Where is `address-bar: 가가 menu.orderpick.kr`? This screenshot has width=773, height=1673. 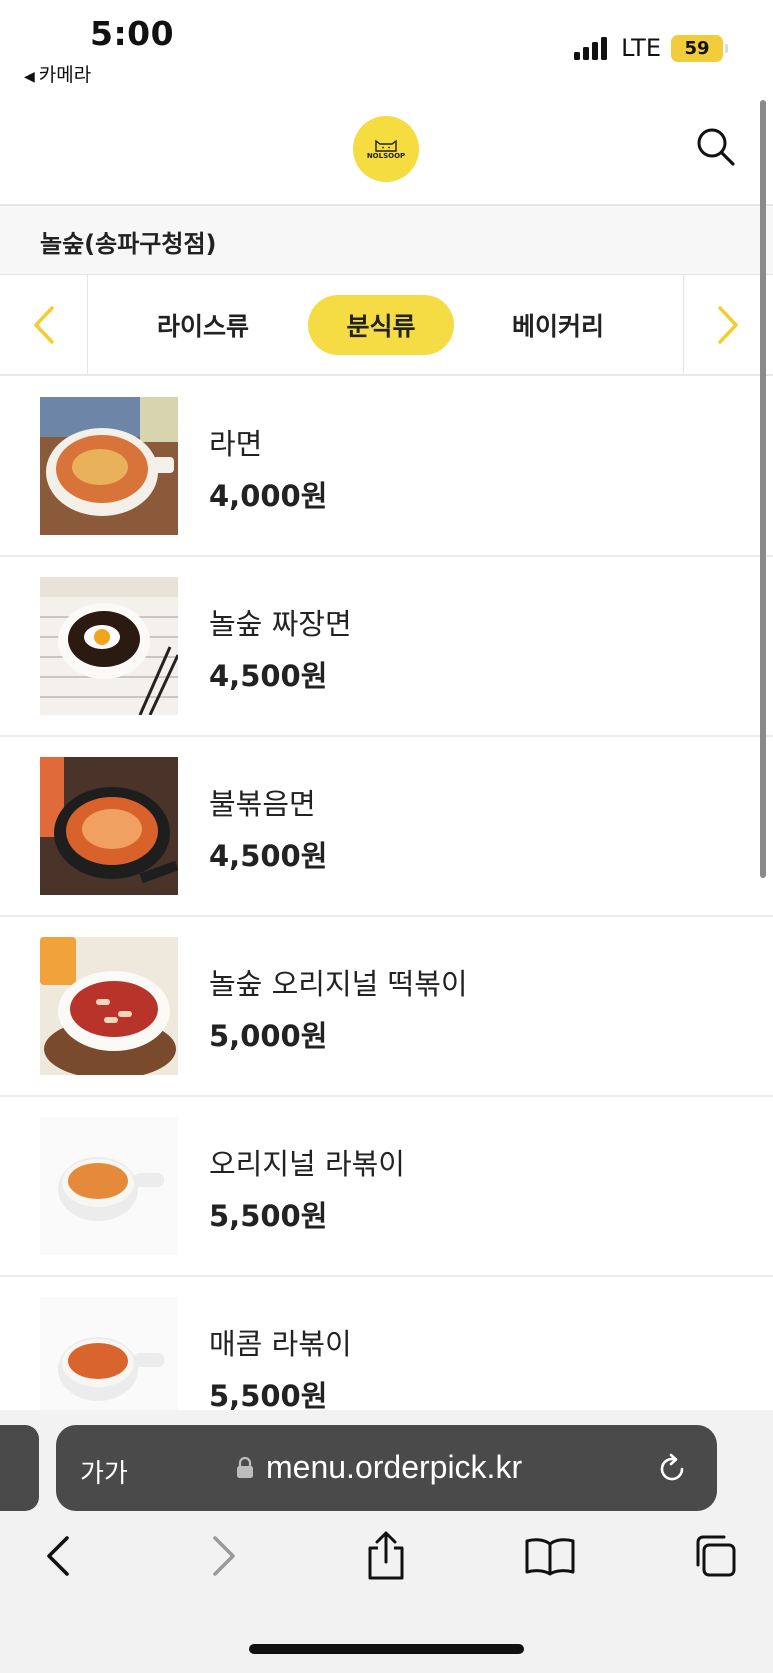 address-bar: 가가 menu.orderpick.kr is located at coordinates (386, 1468).